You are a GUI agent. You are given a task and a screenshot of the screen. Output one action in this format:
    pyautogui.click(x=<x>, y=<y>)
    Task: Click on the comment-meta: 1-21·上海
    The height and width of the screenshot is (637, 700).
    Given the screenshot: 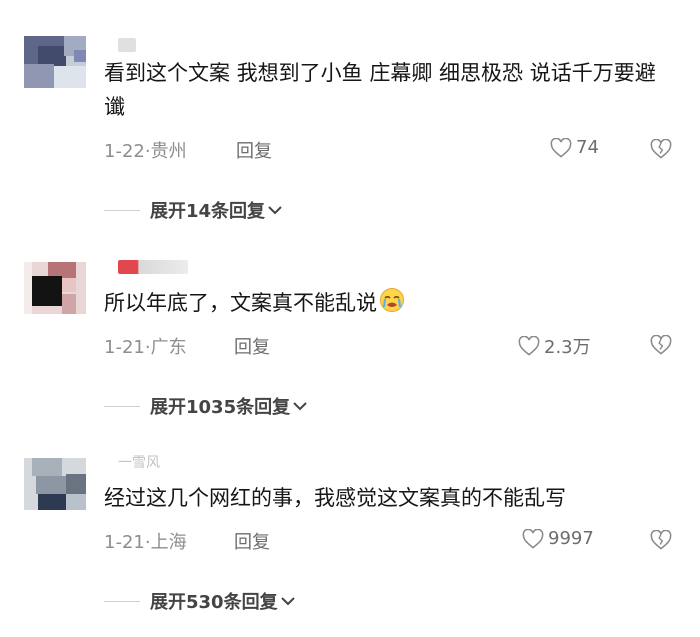 What is the action you would take?
    pyautogui.click(x=145, y=541)
    